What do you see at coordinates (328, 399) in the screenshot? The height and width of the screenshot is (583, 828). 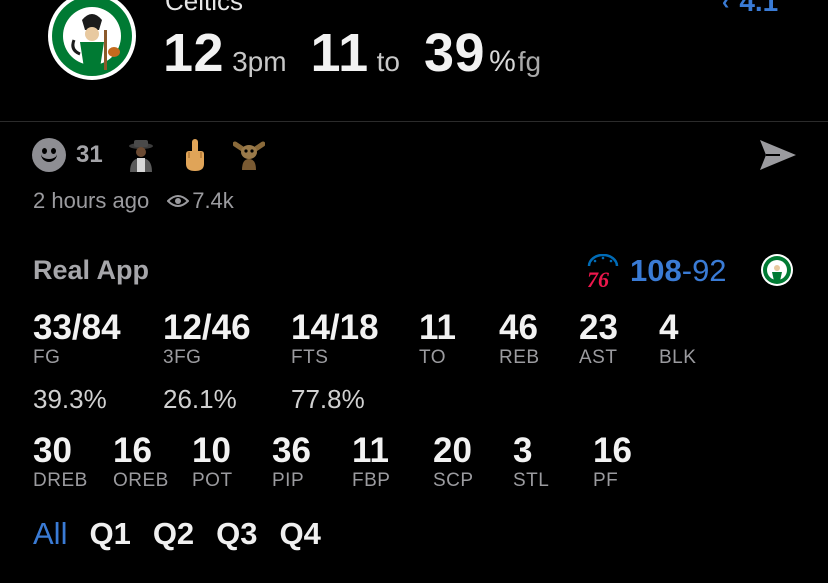 I see `ft-percentage: 77.8%` at bounding box center [328, 399].